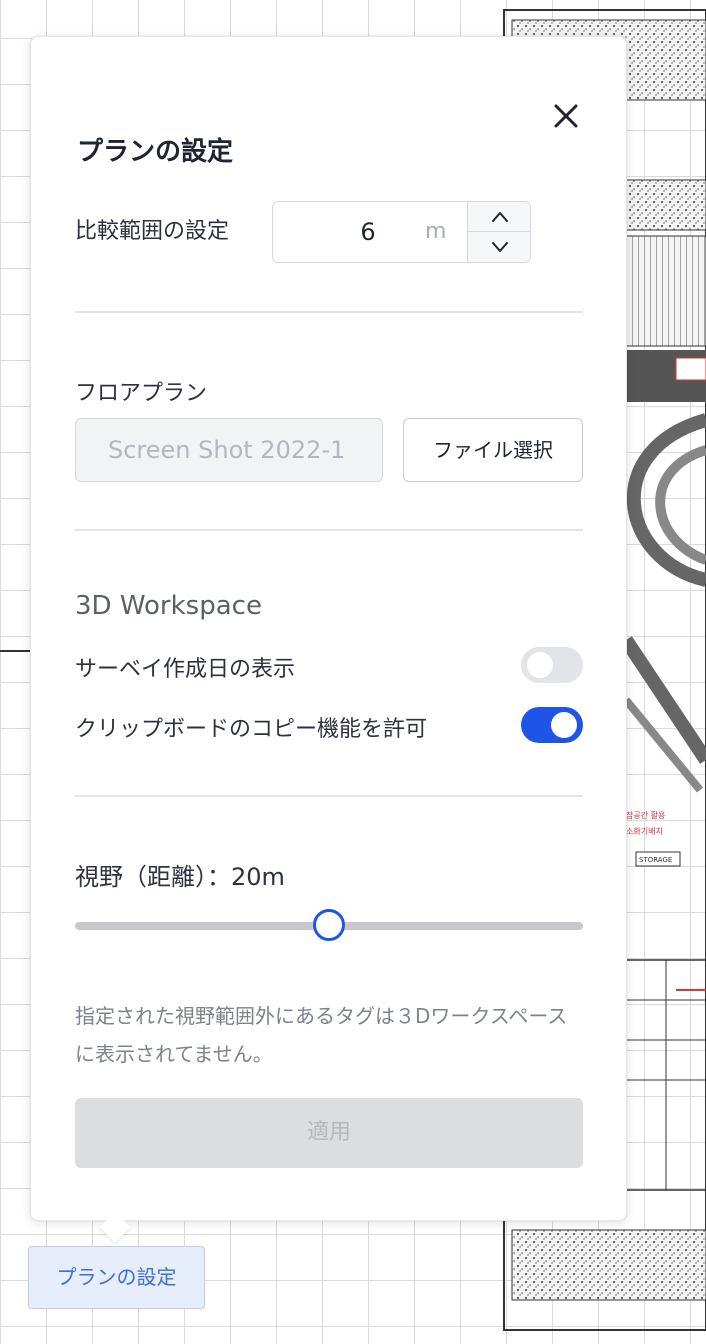 The width and height of the screenshot is (706, 1344). Describe the element at coordinates (155, 152) in the screenshot. I see `panel-title: プランの設定` at that location.